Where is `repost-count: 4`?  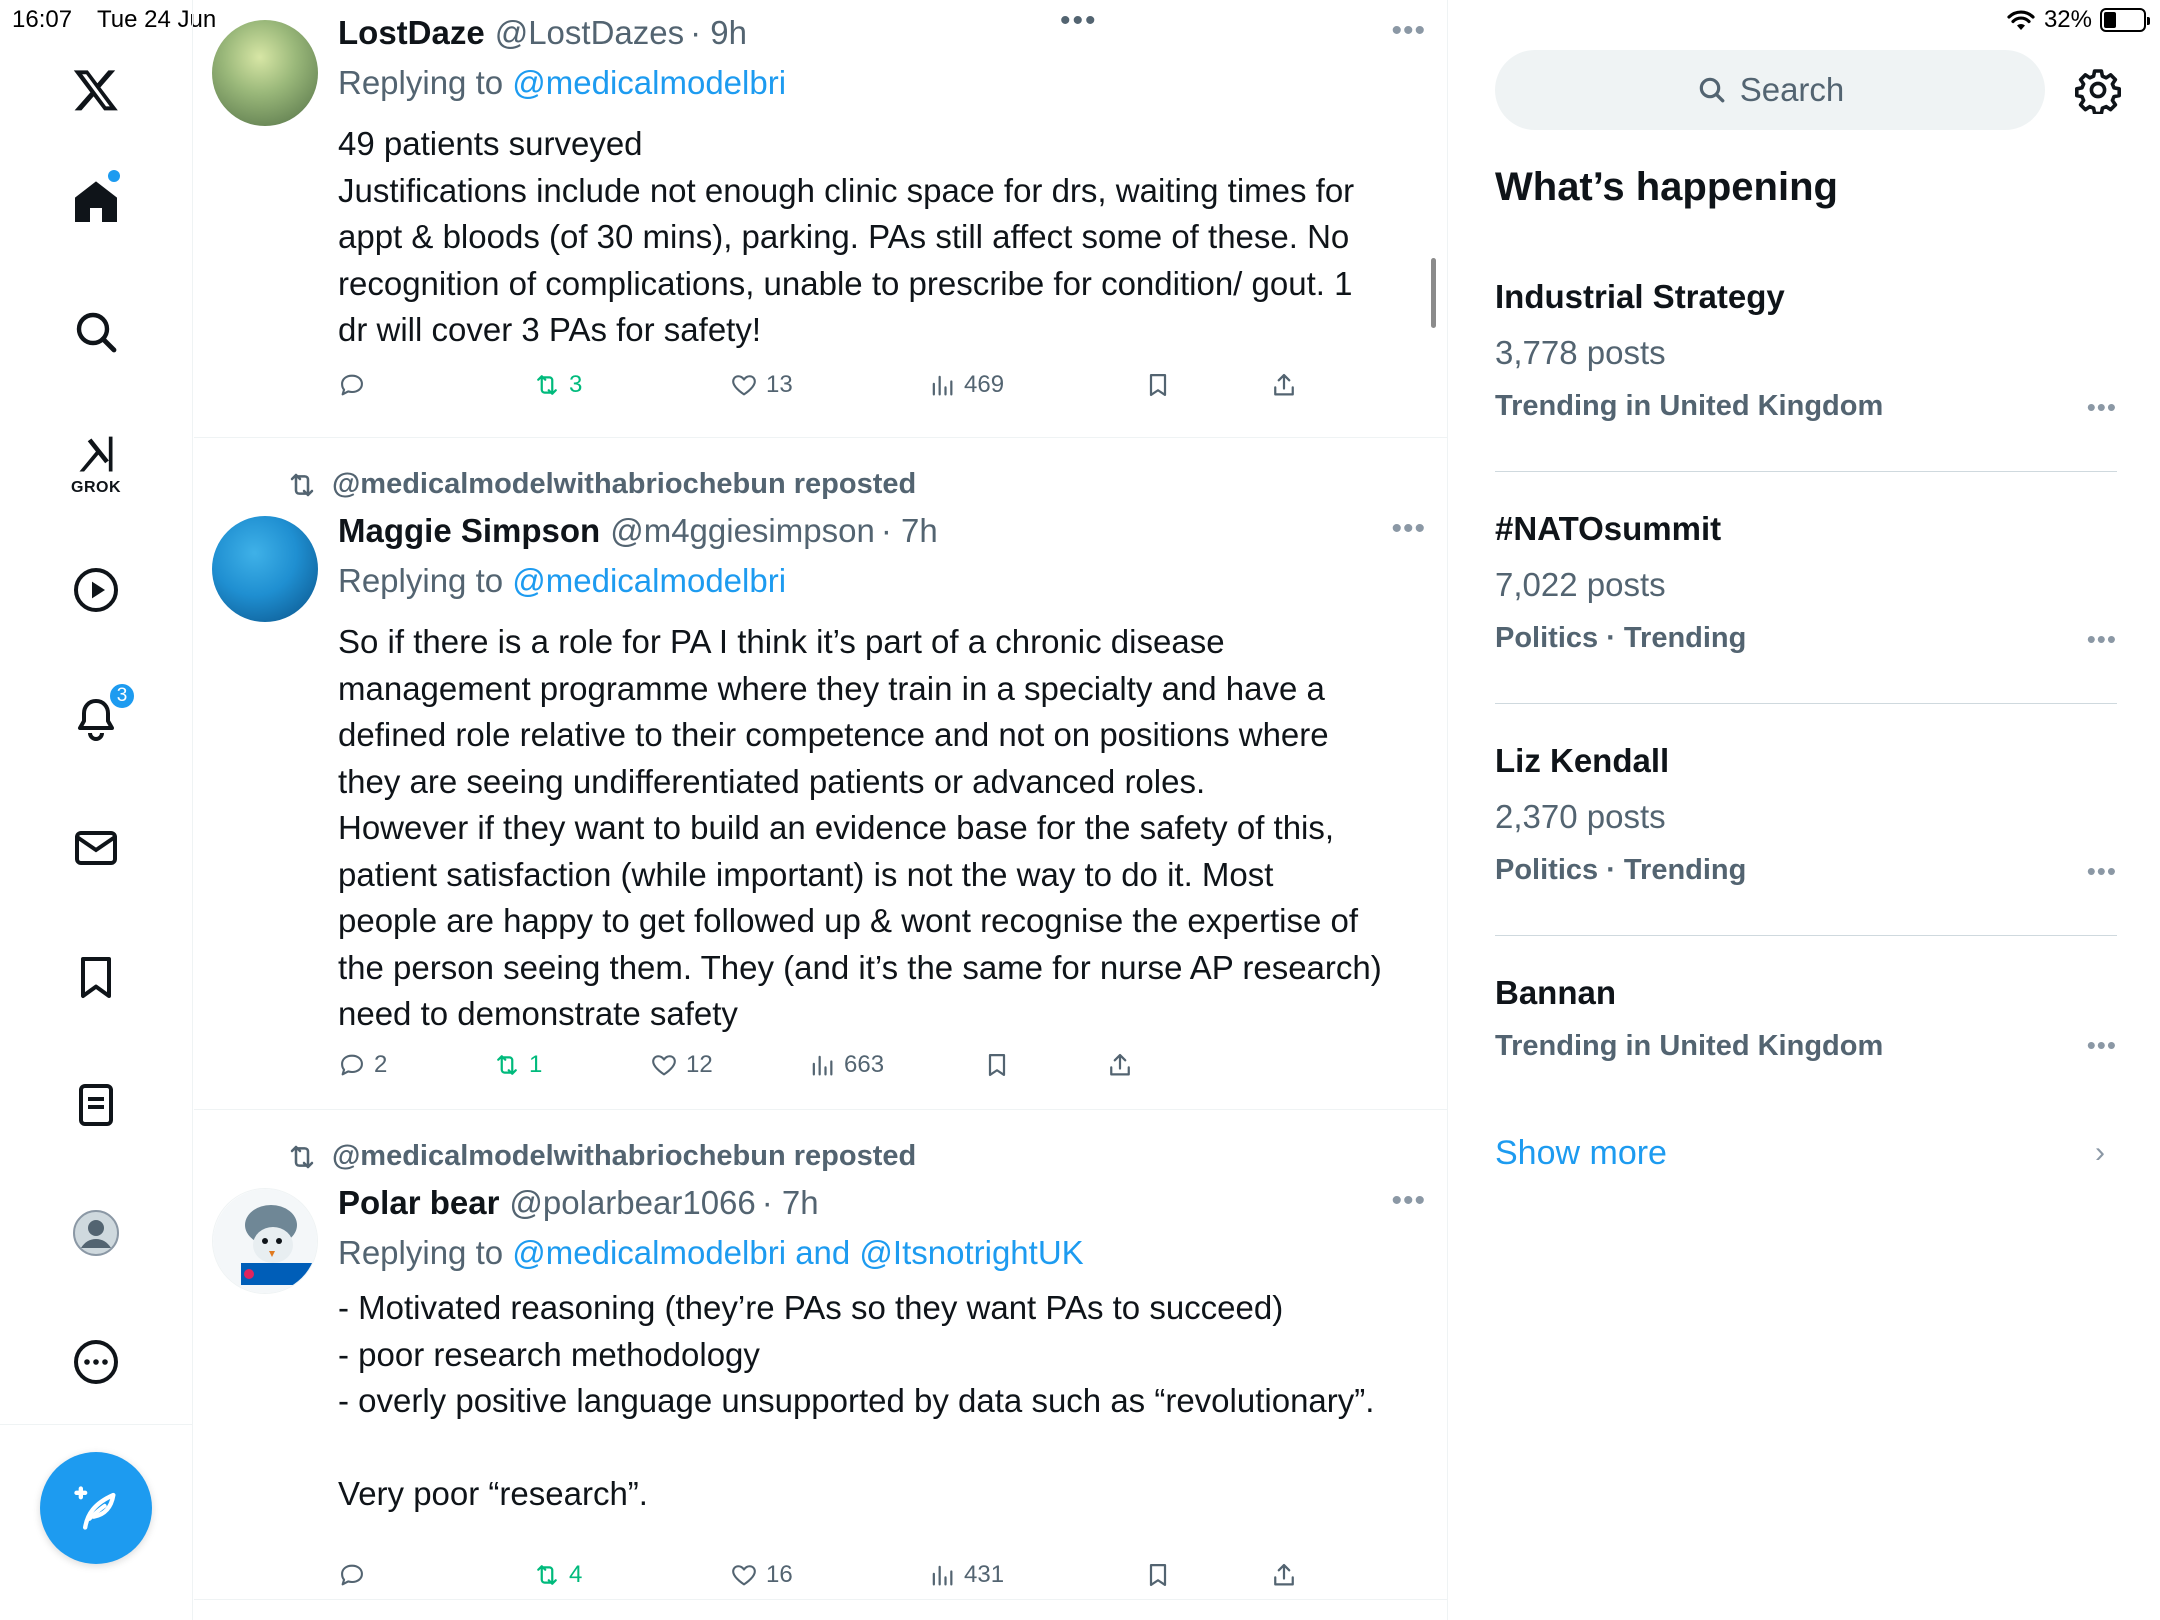
repost-count: 4 is located at coordinates (576, 1574).